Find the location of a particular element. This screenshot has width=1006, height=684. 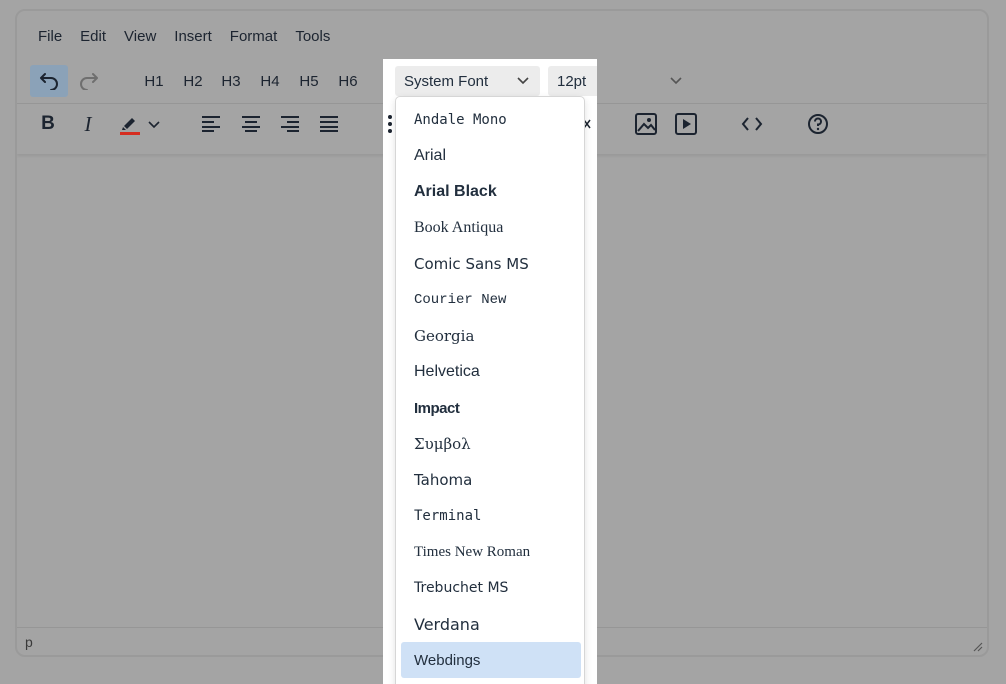

menu-format: Format is located at coordinates (254, 37).